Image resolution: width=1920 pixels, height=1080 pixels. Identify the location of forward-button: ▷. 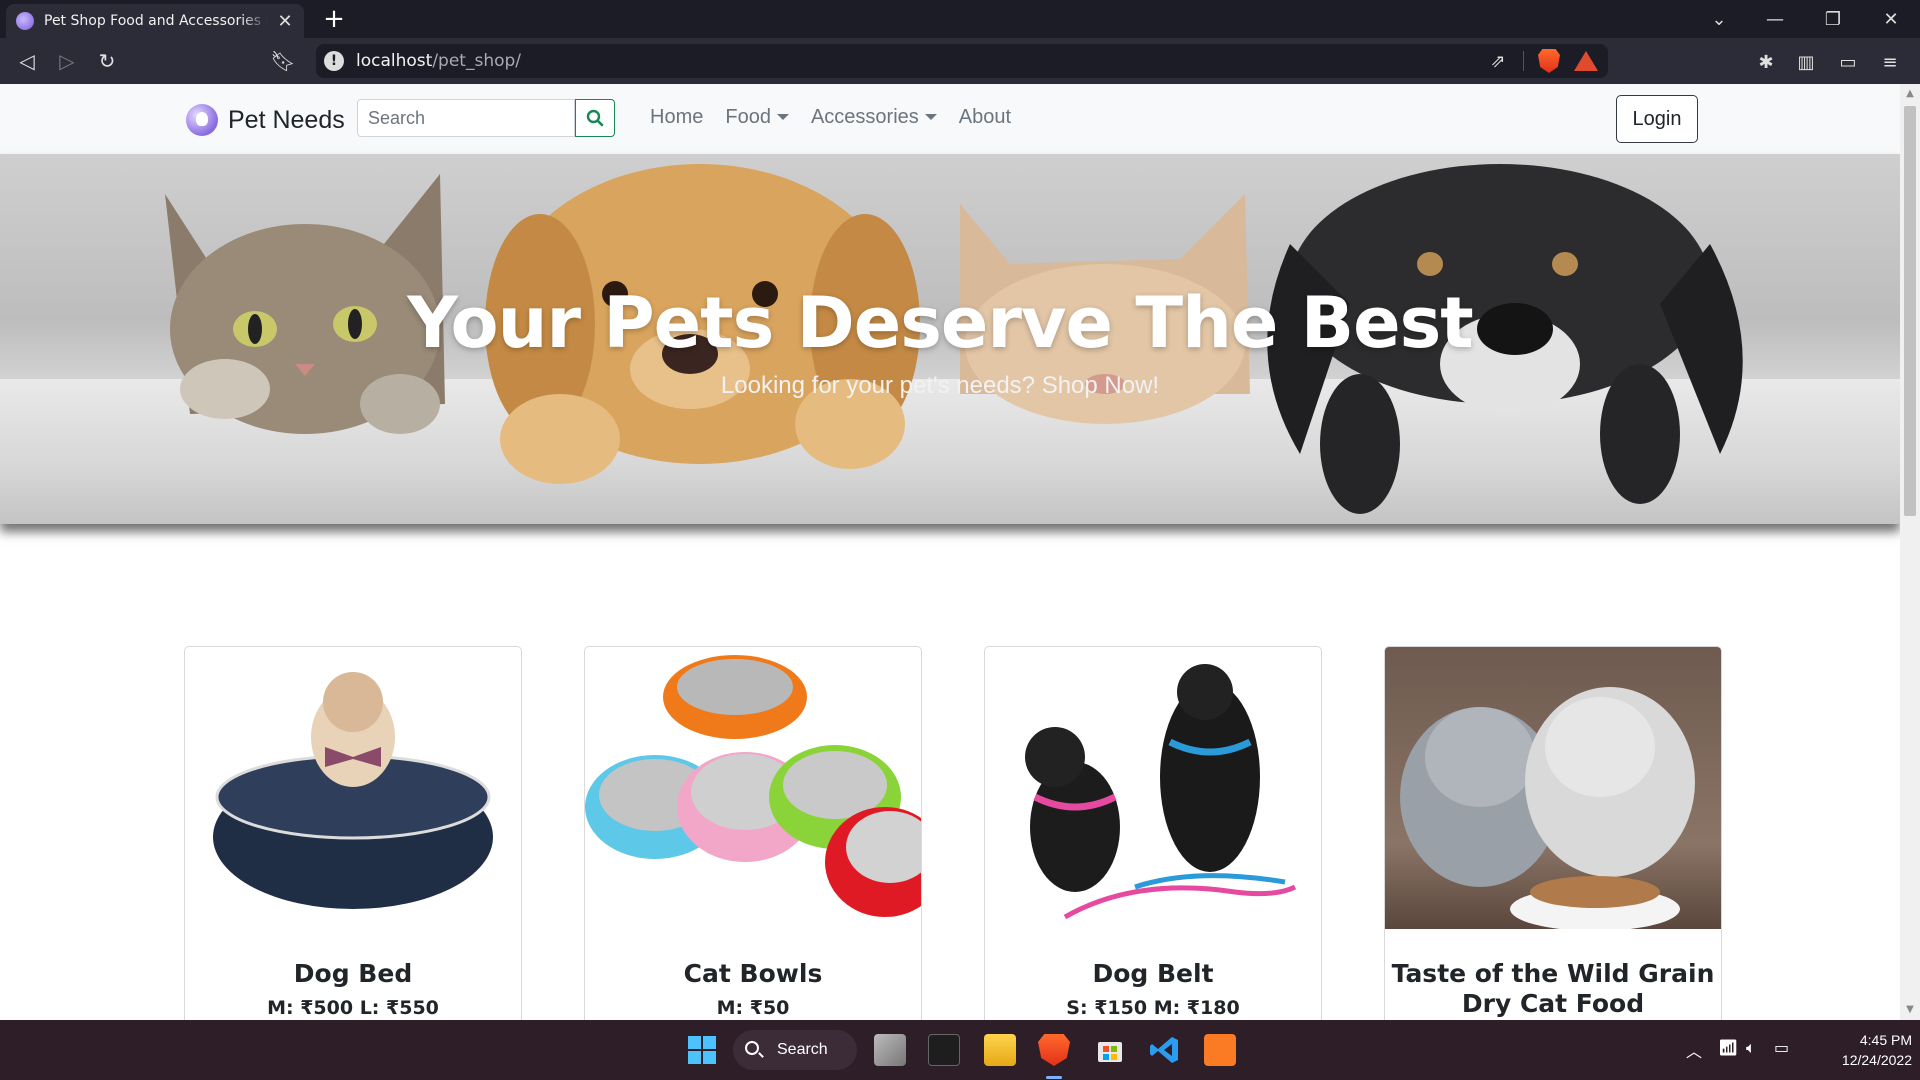
(67, 61).